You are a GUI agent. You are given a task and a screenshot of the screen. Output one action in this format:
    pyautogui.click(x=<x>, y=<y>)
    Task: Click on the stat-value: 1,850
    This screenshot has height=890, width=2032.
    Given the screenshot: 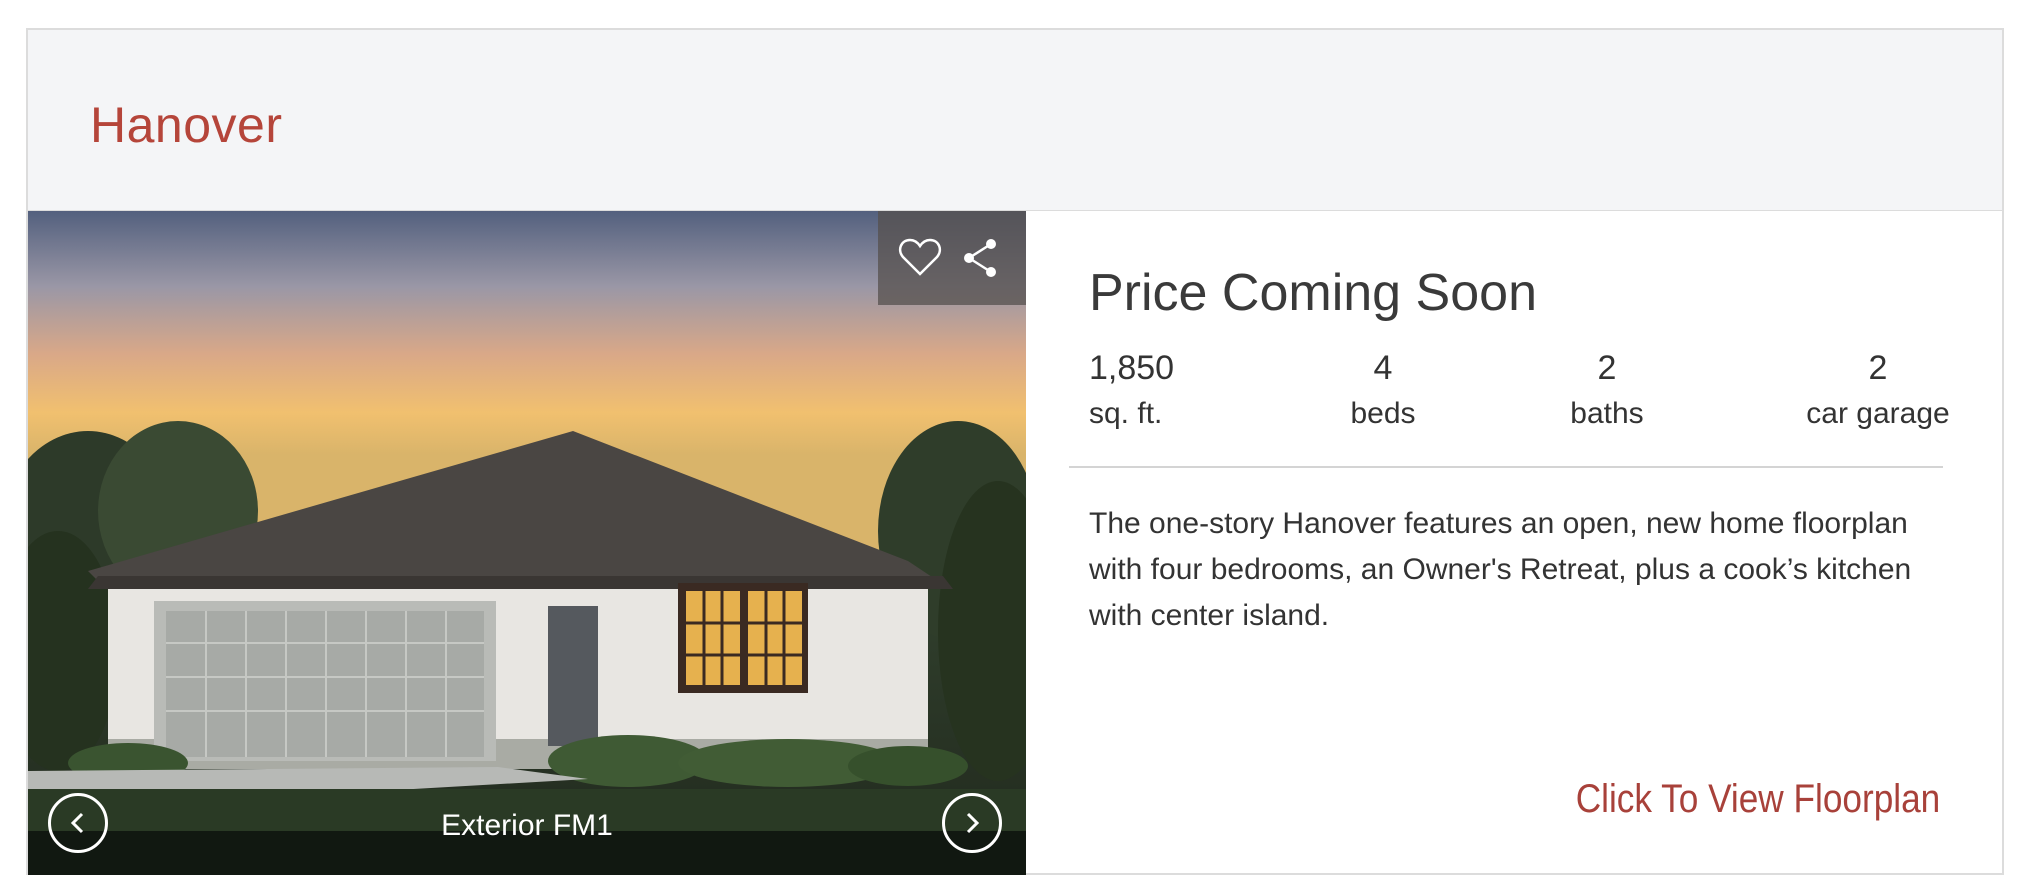 What is the action you would take?
    pyautogui.click(x=1132, y=368)
    